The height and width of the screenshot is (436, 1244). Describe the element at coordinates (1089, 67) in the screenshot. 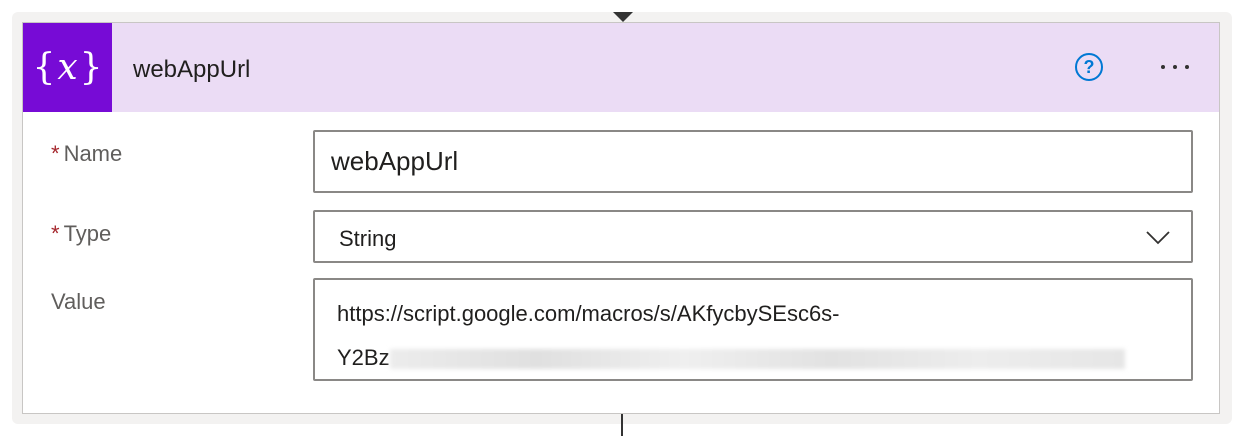

I see `help-icon: ?` at that location.